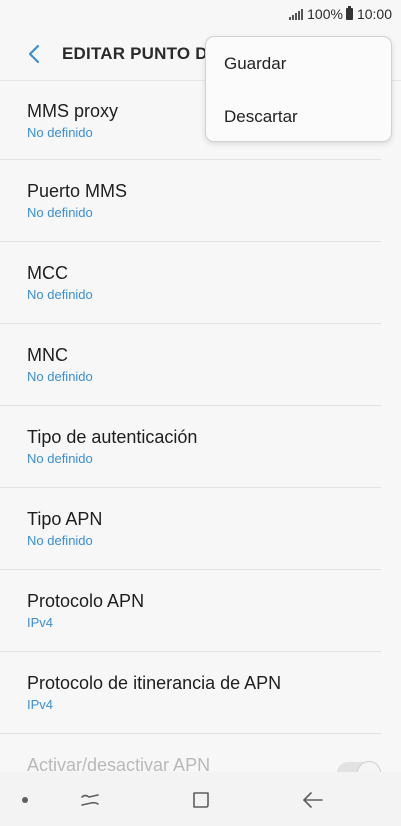  I want to click on setting-apn-roaming-protocol: Protocolo de itinerancia de APN IPv4, so click(190, 693).